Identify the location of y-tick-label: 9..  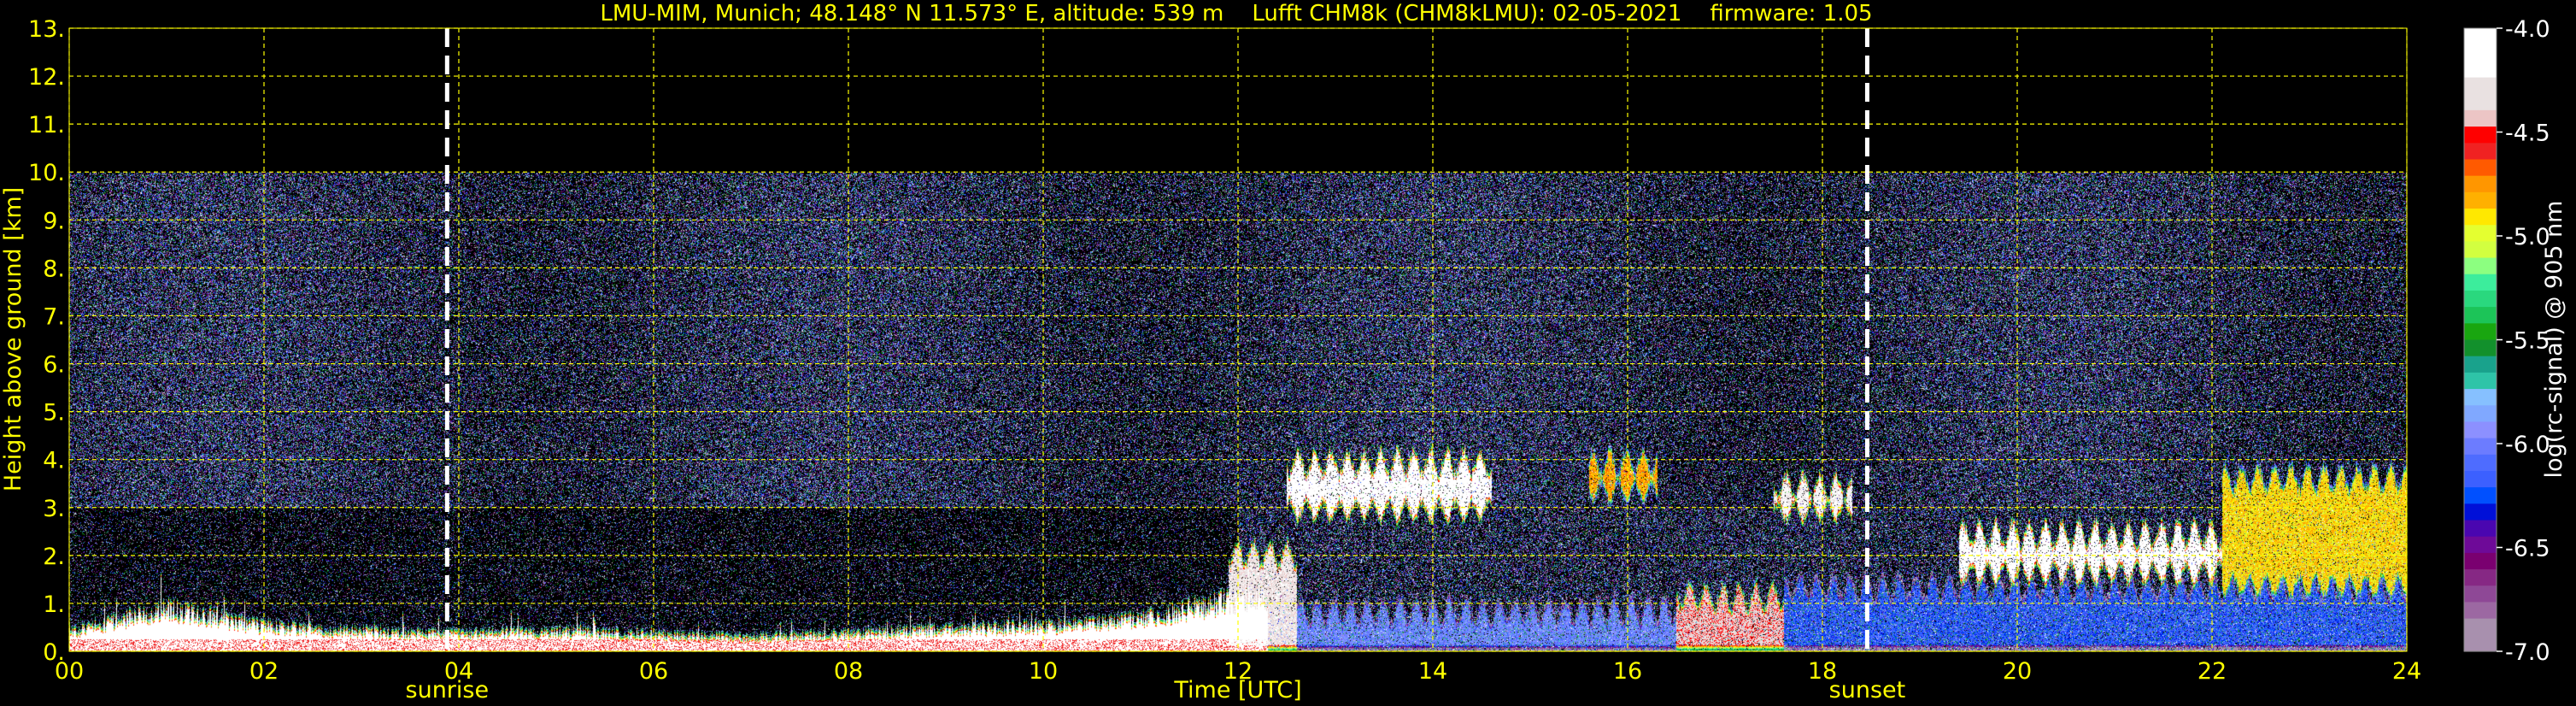
(54, 221).